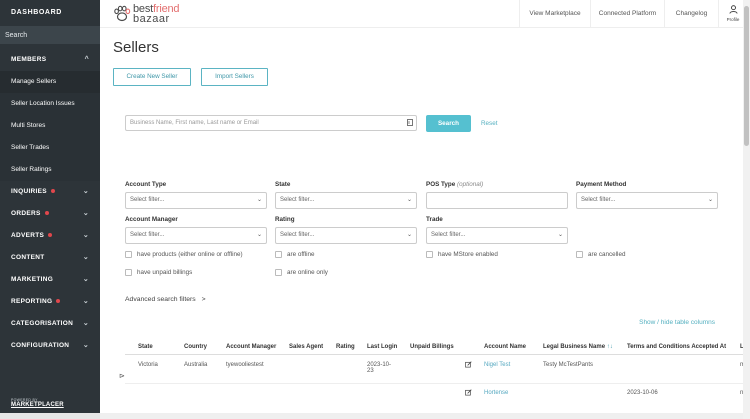 This screenshot has width=750, height=419. What do you see at coordinates (382, 347) in the screenshot?
I see `col-last-login: Last Login` at bounding box center [382, 347].